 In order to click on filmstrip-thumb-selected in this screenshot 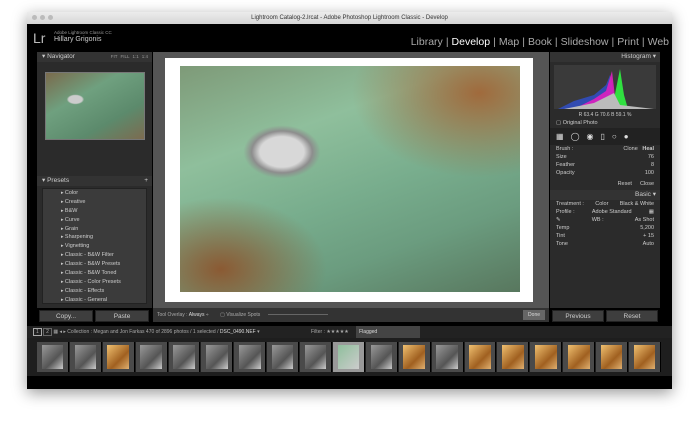, I will do `click(349, 357)`.